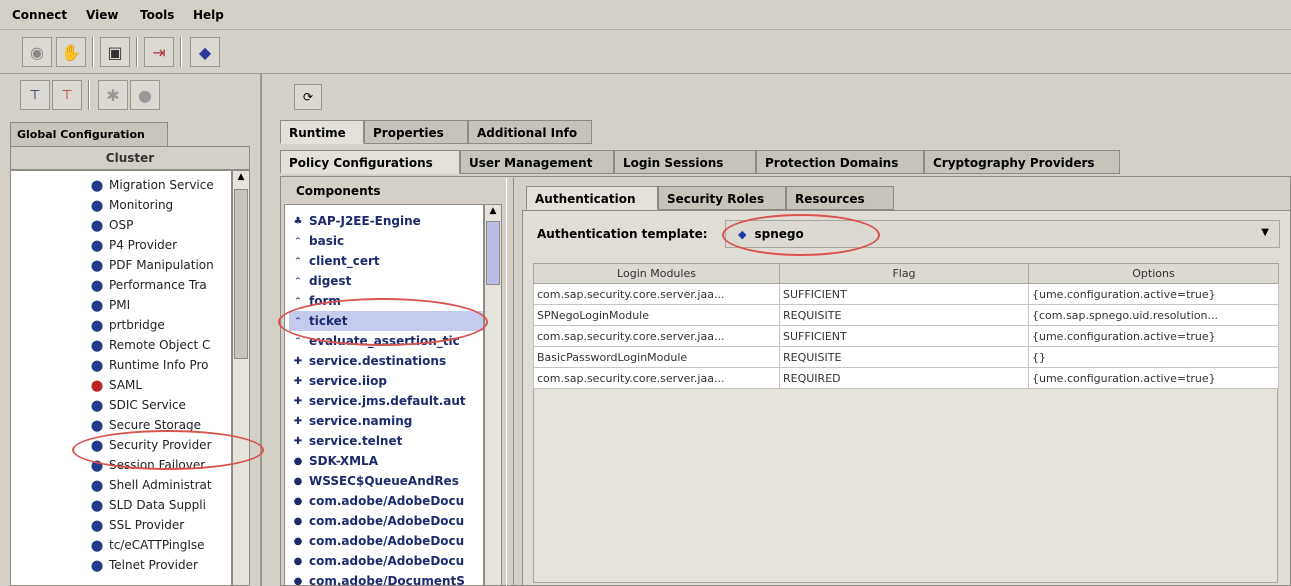  What do you see at coordinates (346, 441) in the screenshot?
I see `list-item: ✚ service.telnet` at bounding box center [346, 441].